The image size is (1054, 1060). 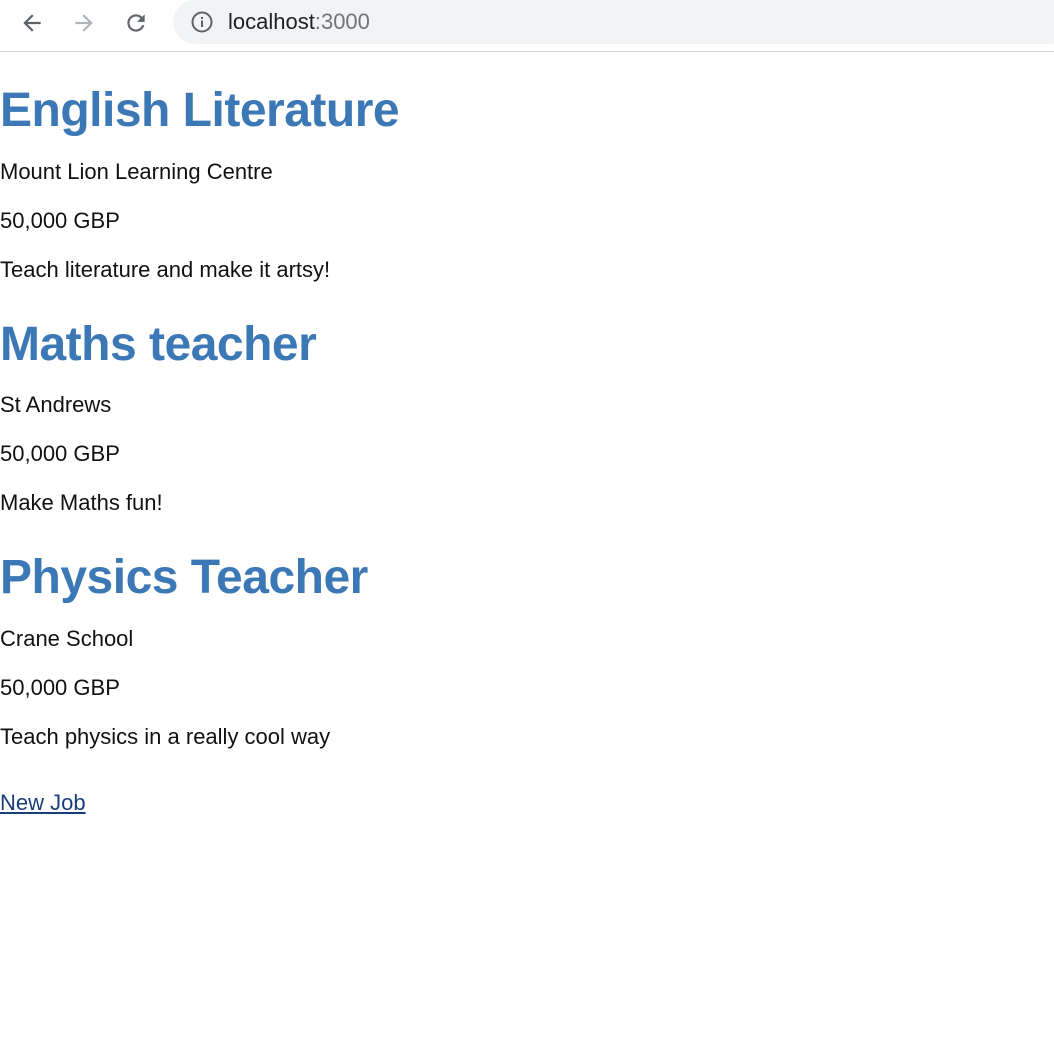 What do you see at coordinates (165, 269) in the screenshot?
I see `job-description: Teach literature and make it artsy!` at bounding box center [165, 269].